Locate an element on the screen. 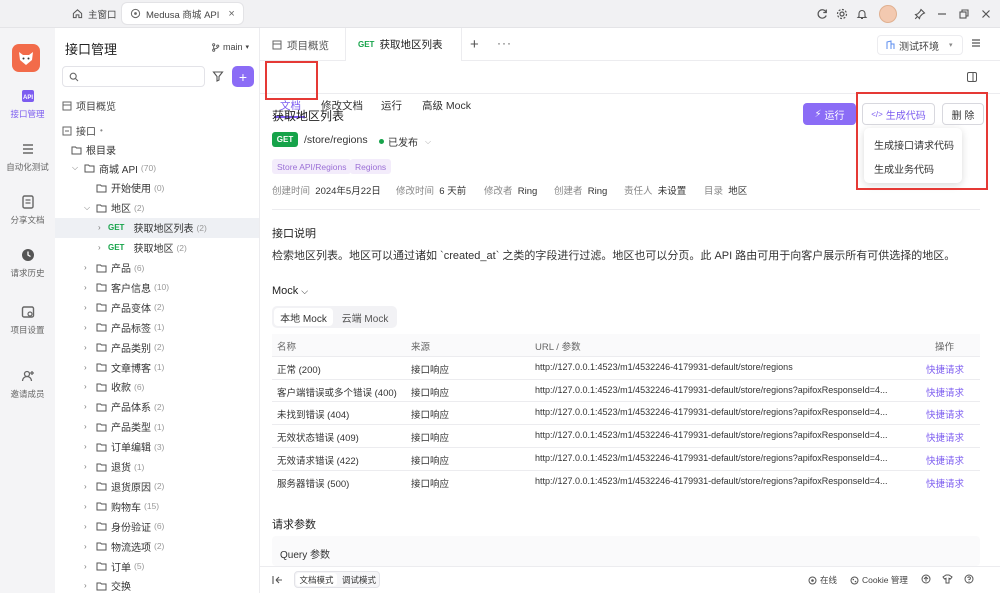 The height and width of the screenshot is (593, 1000). menu-item-business-code: 生成业务代码 is located at coordinates (904, 168).